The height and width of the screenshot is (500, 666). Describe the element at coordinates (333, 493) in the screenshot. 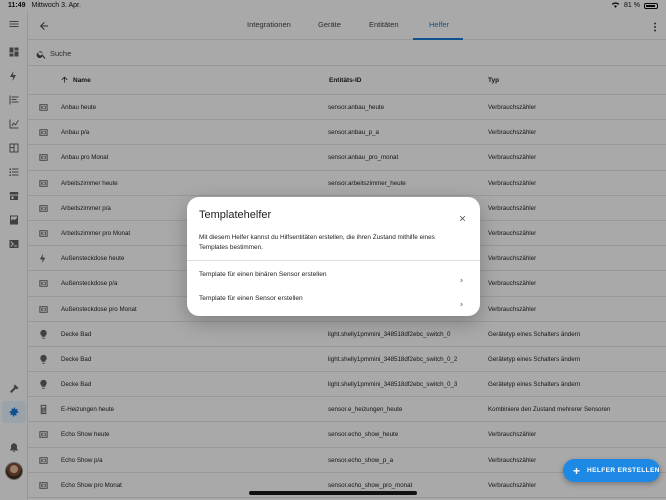

I see `home-indicator` at that location.